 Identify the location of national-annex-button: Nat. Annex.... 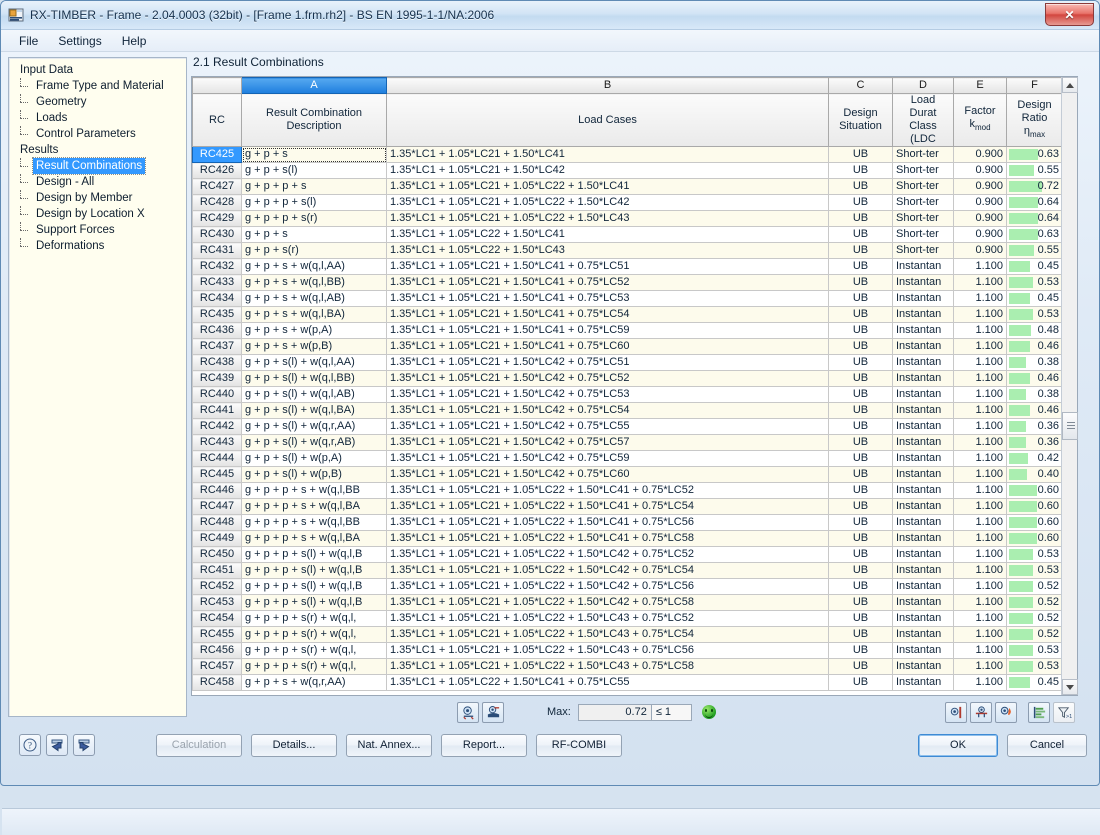
(389, 745).